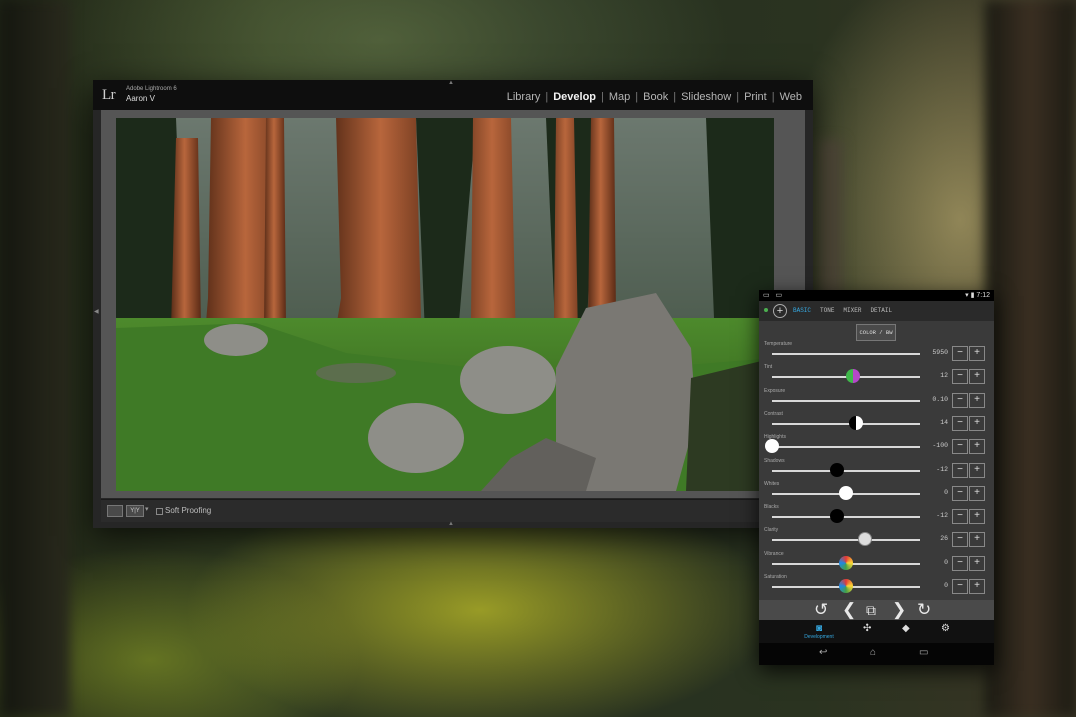  I want to click on module-library: Library, so click(524, 97).